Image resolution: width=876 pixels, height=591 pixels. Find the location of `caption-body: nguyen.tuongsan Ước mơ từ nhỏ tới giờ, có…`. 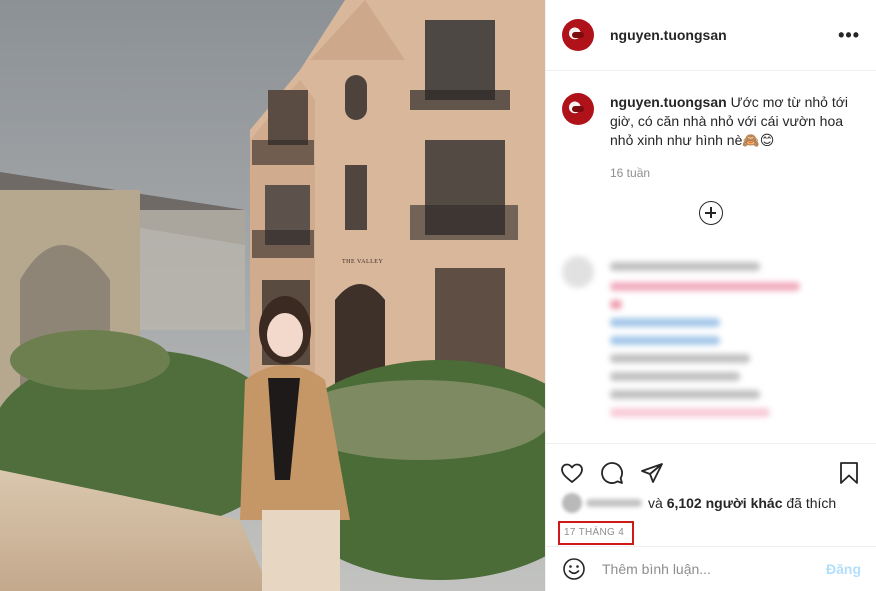

caption-body: nguyen.tuongsan Ước mơ từ nhỏ tới giờ, có… is located at coordinates (730, 138).